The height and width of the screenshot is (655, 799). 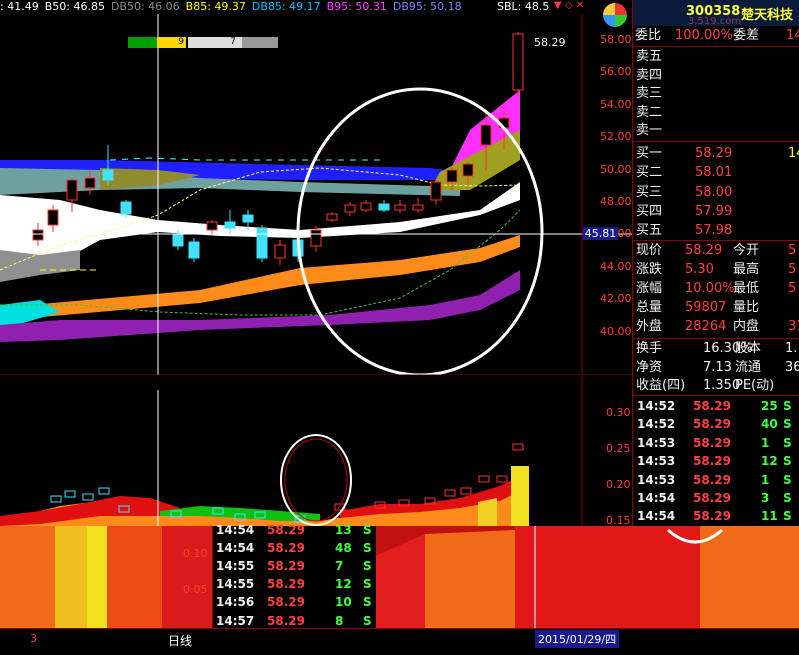 What do you see at coordinates (195, 553) in the screenshot?
I see `axis-label-010: 0.10` at bounding box center [195, 553].